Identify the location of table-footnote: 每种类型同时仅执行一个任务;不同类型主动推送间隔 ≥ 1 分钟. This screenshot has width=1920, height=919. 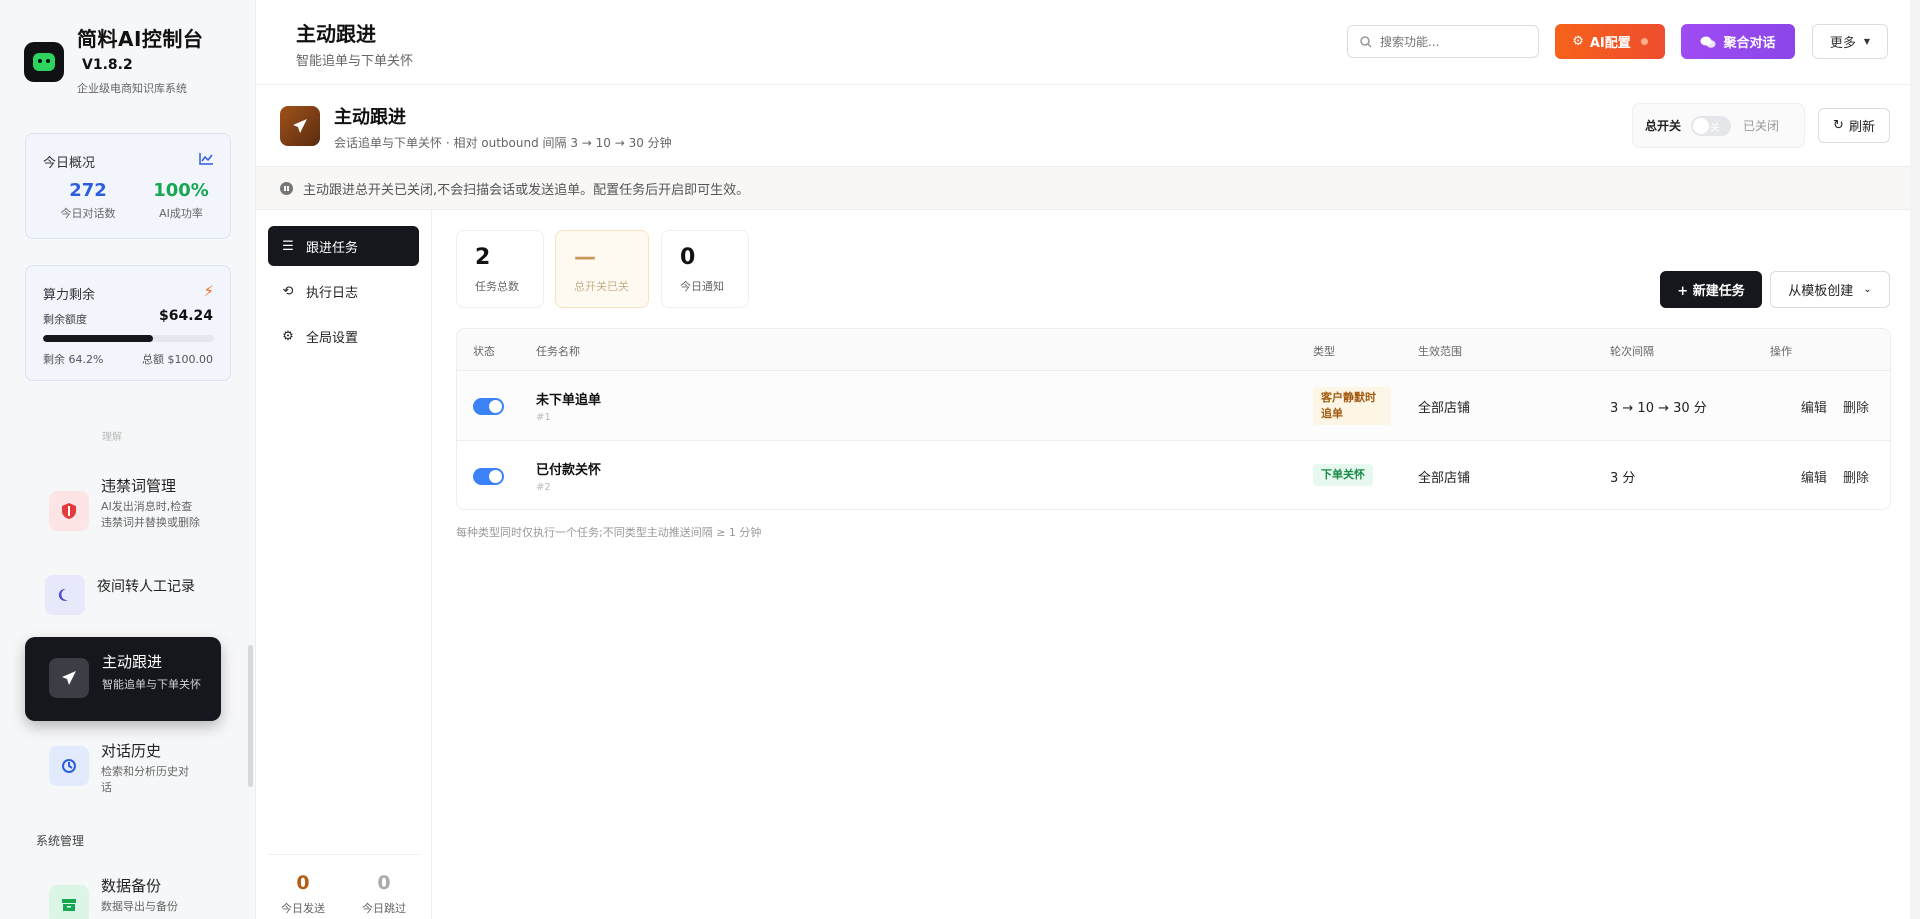
(609, 532).